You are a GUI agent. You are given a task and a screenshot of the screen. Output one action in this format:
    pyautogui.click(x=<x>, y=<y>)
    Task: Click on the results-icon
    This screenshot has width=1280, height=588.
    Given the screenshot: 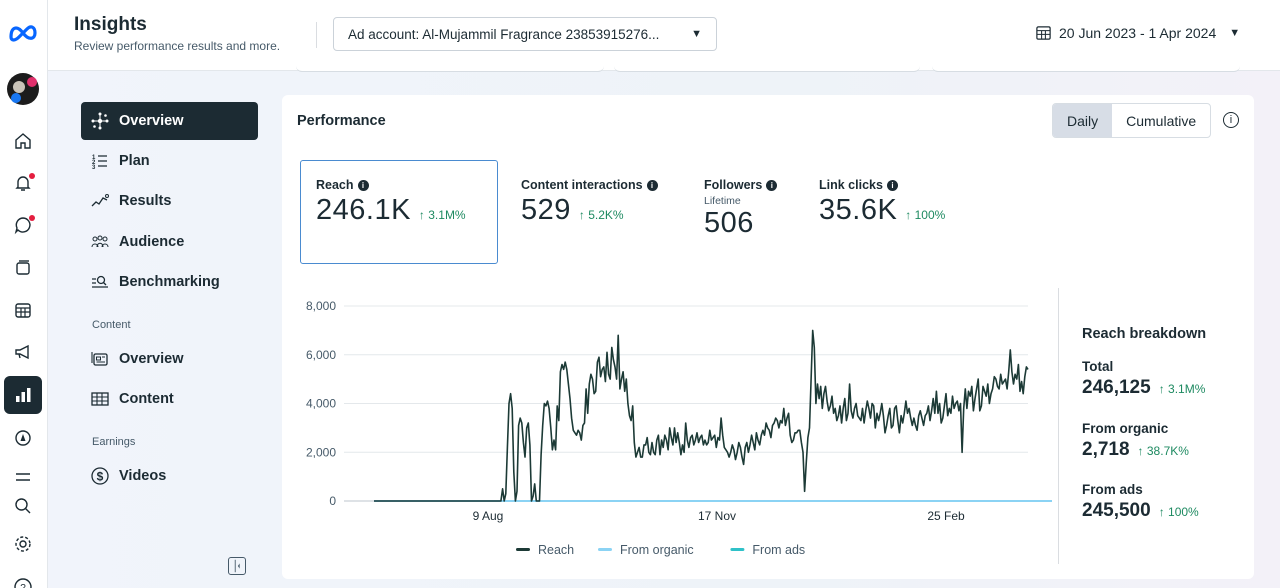 What is the action you would take?
    pyautogui.click(x=100, y=200)
    